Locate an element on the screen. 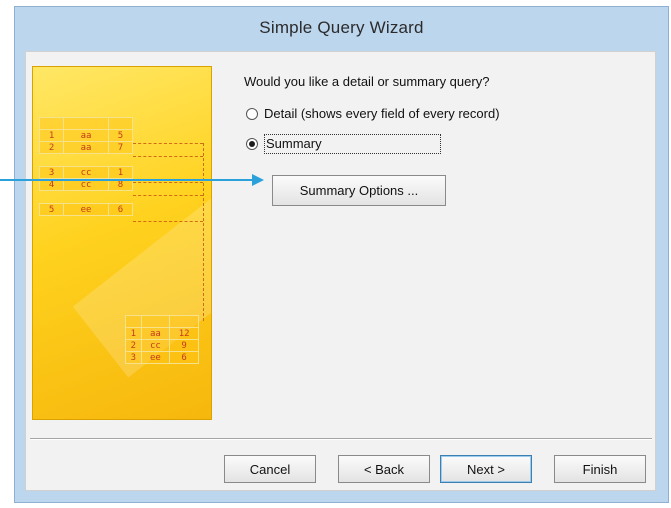 The image size is (671, 508). window-title: Simple Query Wizard is located at coordinates (341, 27).